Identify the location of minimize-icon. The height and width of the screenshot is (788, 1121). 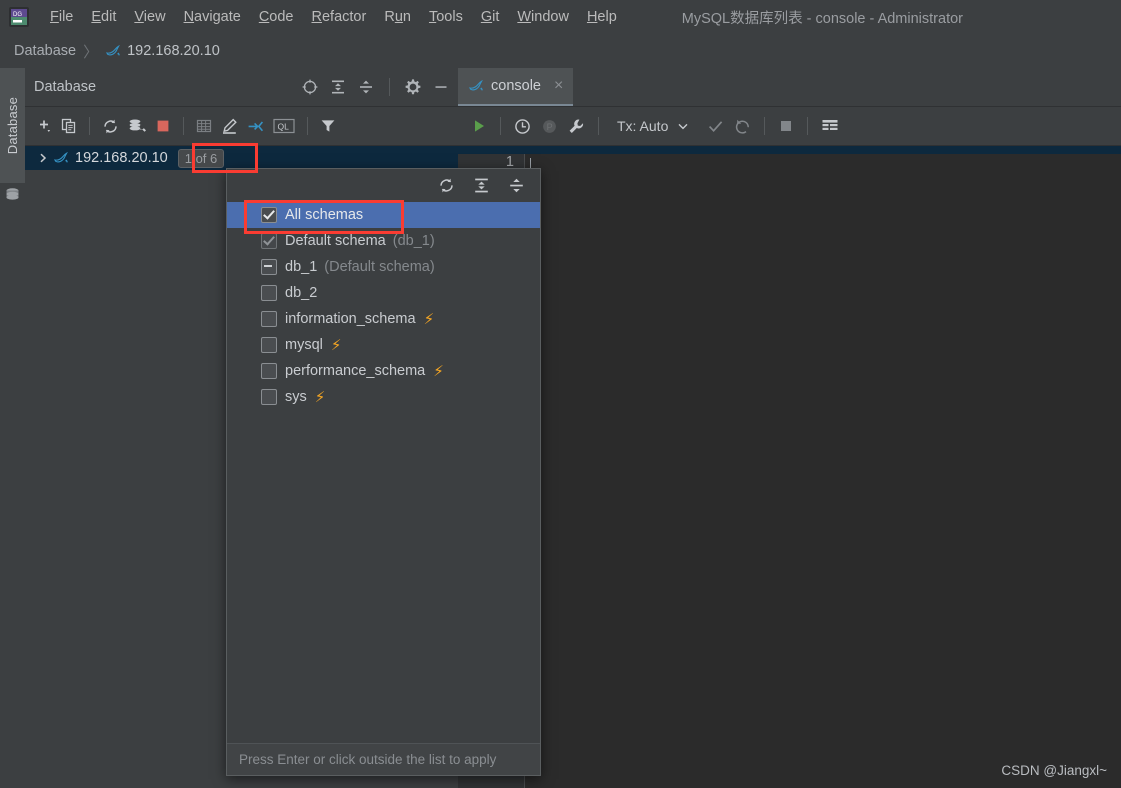
(441, 87).